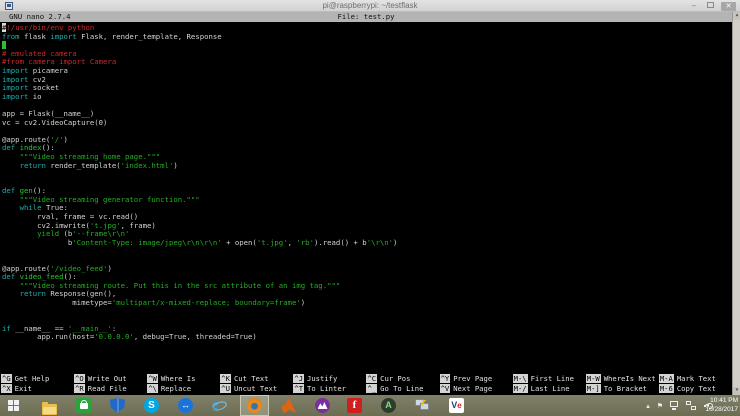  What do you see at coordinates (225, 379) in the screenshot?
I see `shortcut-key: ^K` at bounding box center [225, 379].